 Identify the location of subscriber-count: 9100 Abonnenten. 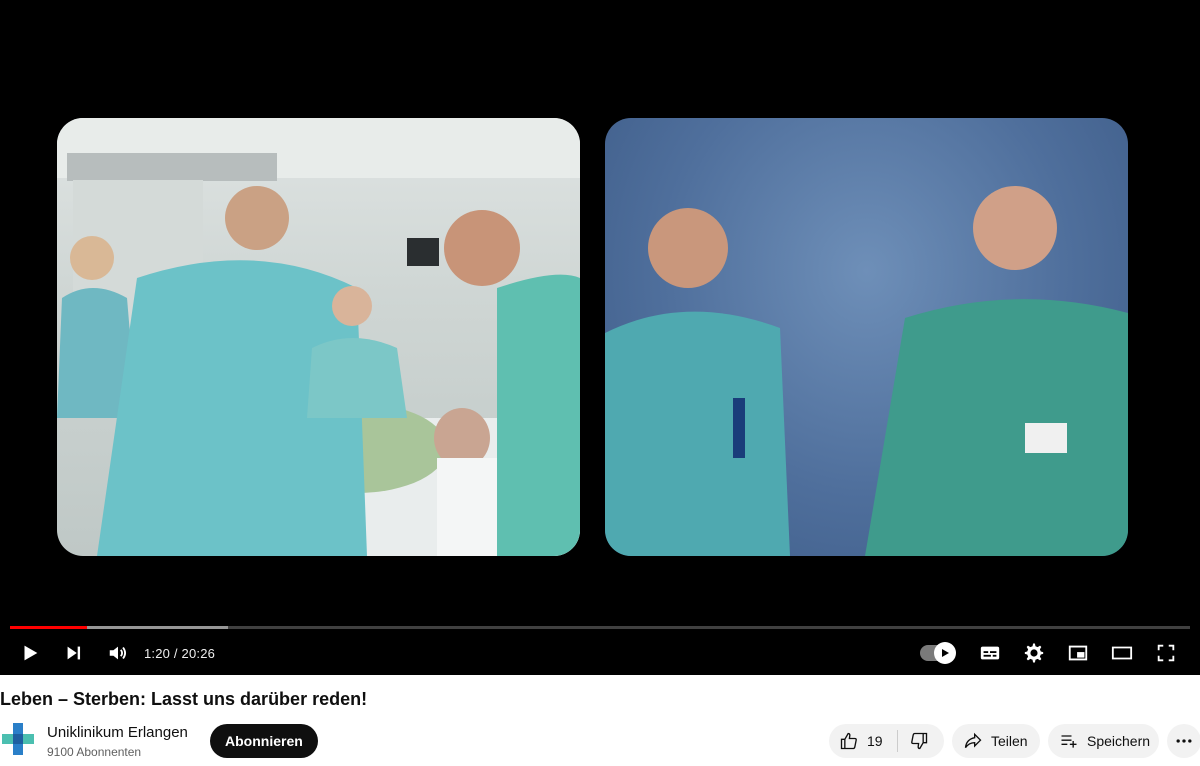
(94, 752).